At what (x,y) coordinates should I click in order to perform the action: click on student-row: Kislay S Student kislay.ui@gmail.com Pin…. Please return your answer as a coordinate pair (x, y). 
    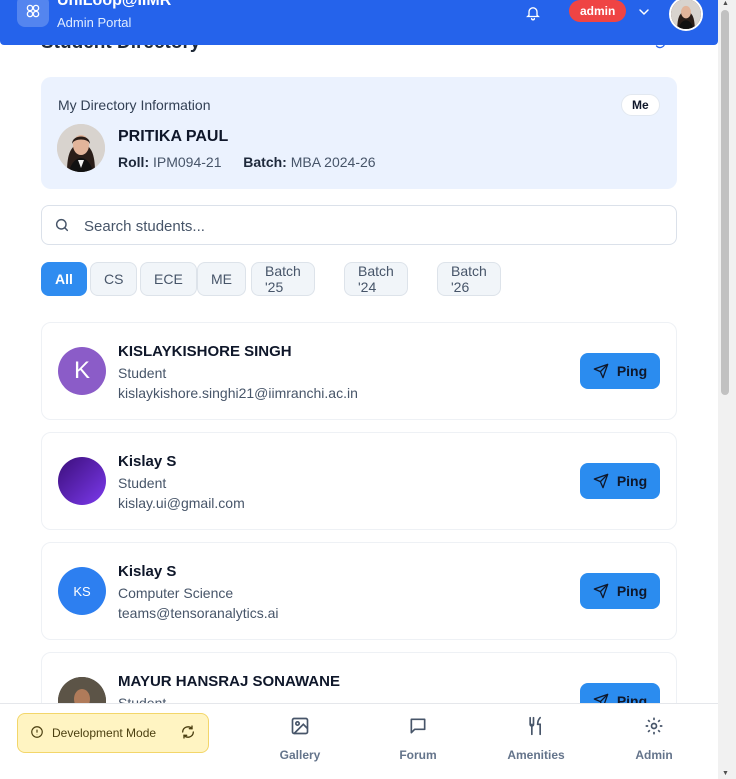
    Looking at the image, I should click on (359, 481).